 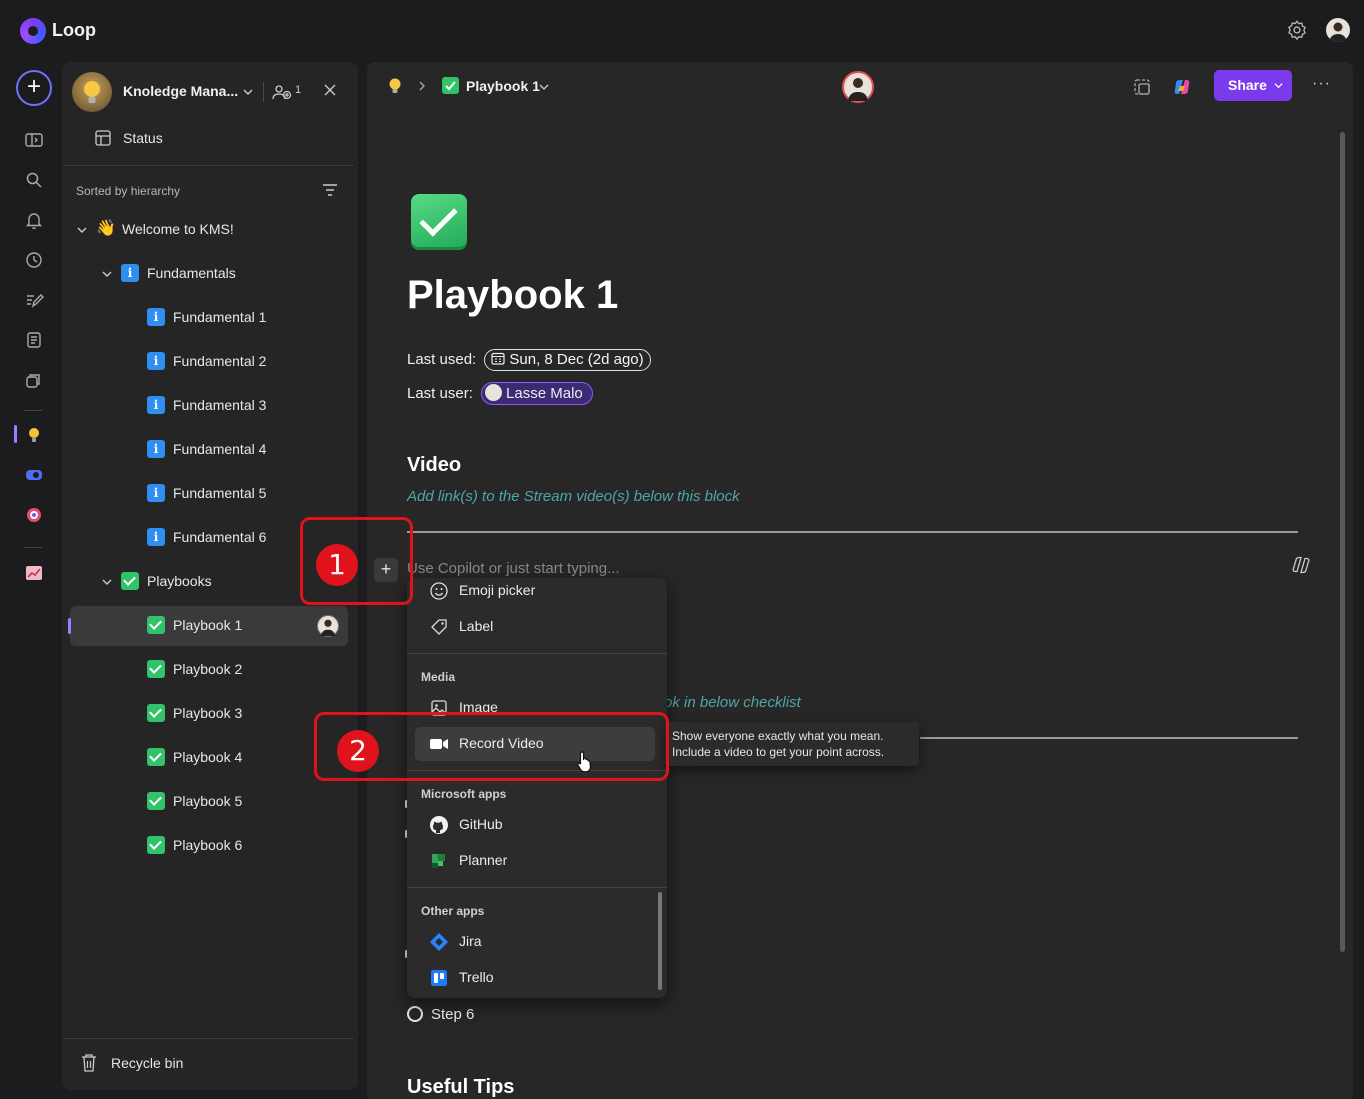 What do you see at coordinates (92, 92) in the screenshot?
I see `workspace-avatar` at bounding box center [92, 92].